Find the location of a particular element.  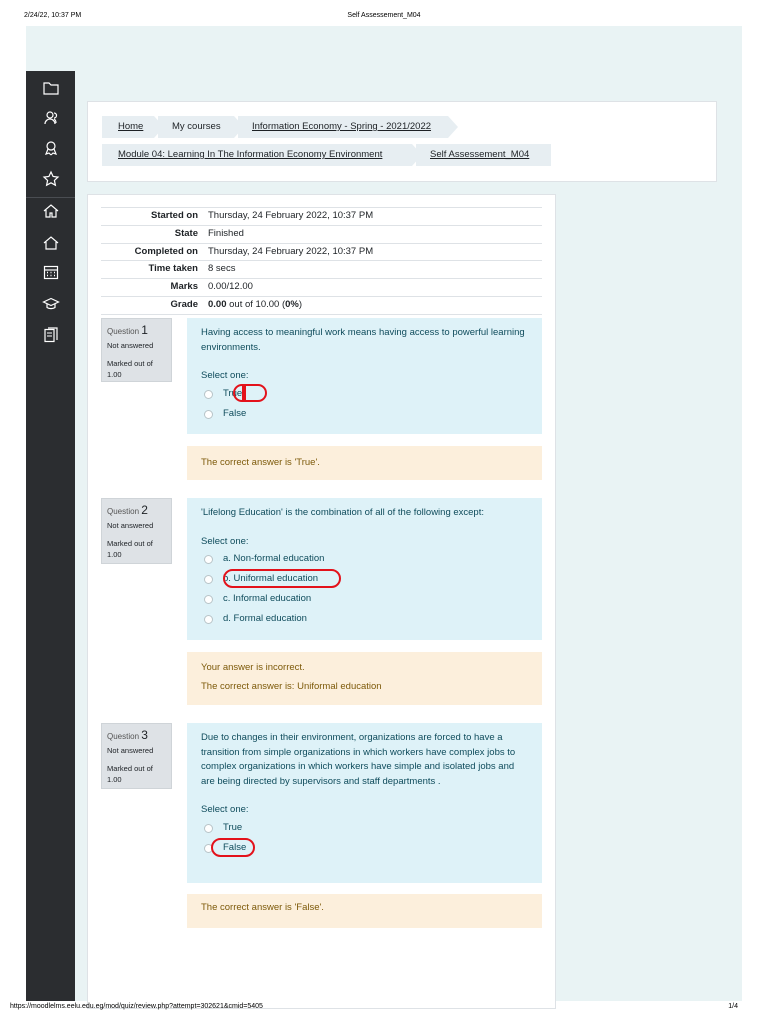

badge-icon is located at coordinates (51, 148).